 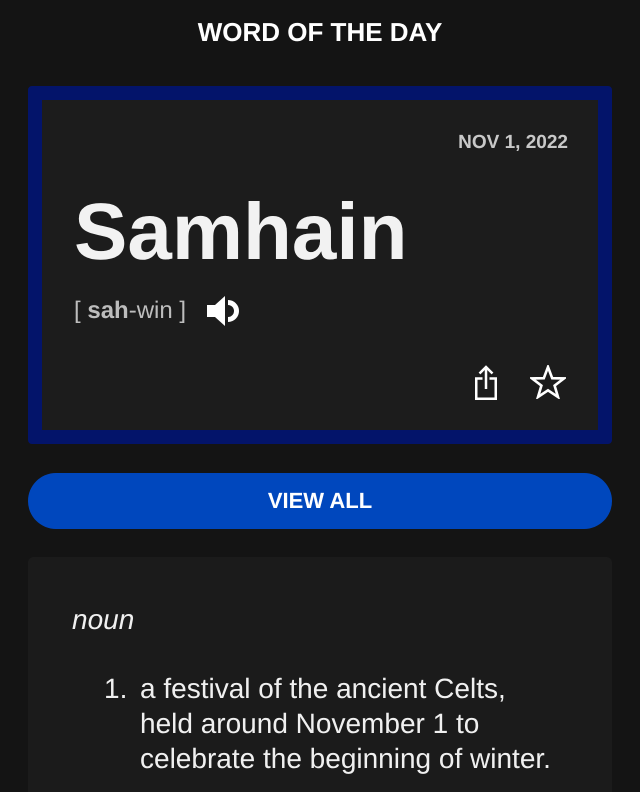 I want to click on view-all-button: VIEW ALL, so click(x=320, y=501).